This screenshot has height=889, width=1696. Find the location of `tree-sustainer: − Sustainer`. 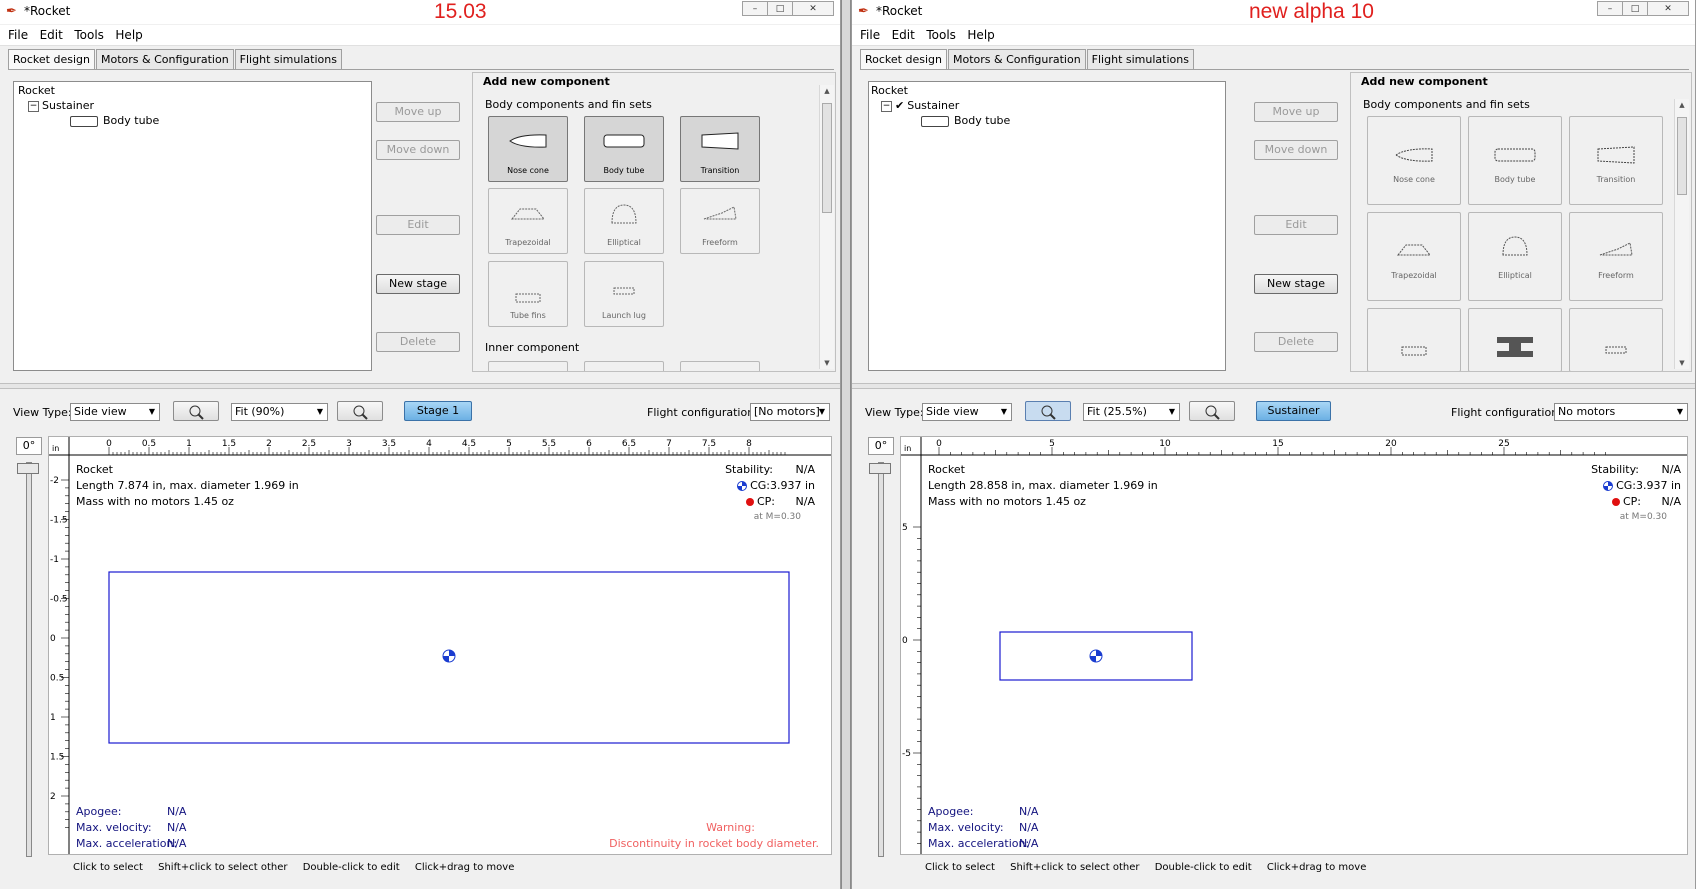

tree-sustainer: − Sustainer is located at coordinates (61, 105).